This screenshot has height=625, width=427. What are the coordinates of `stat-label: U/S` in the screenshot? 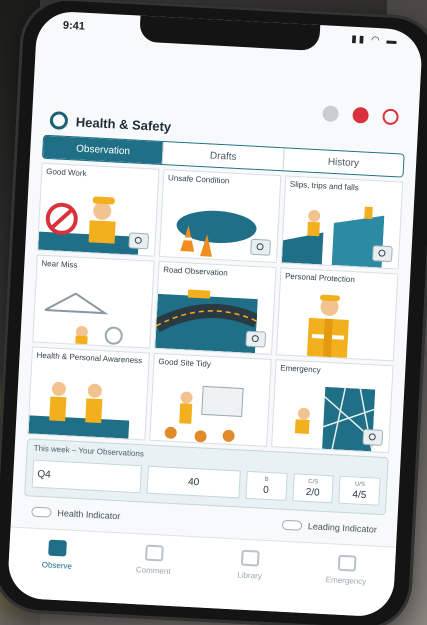 It's located at (360, 484).